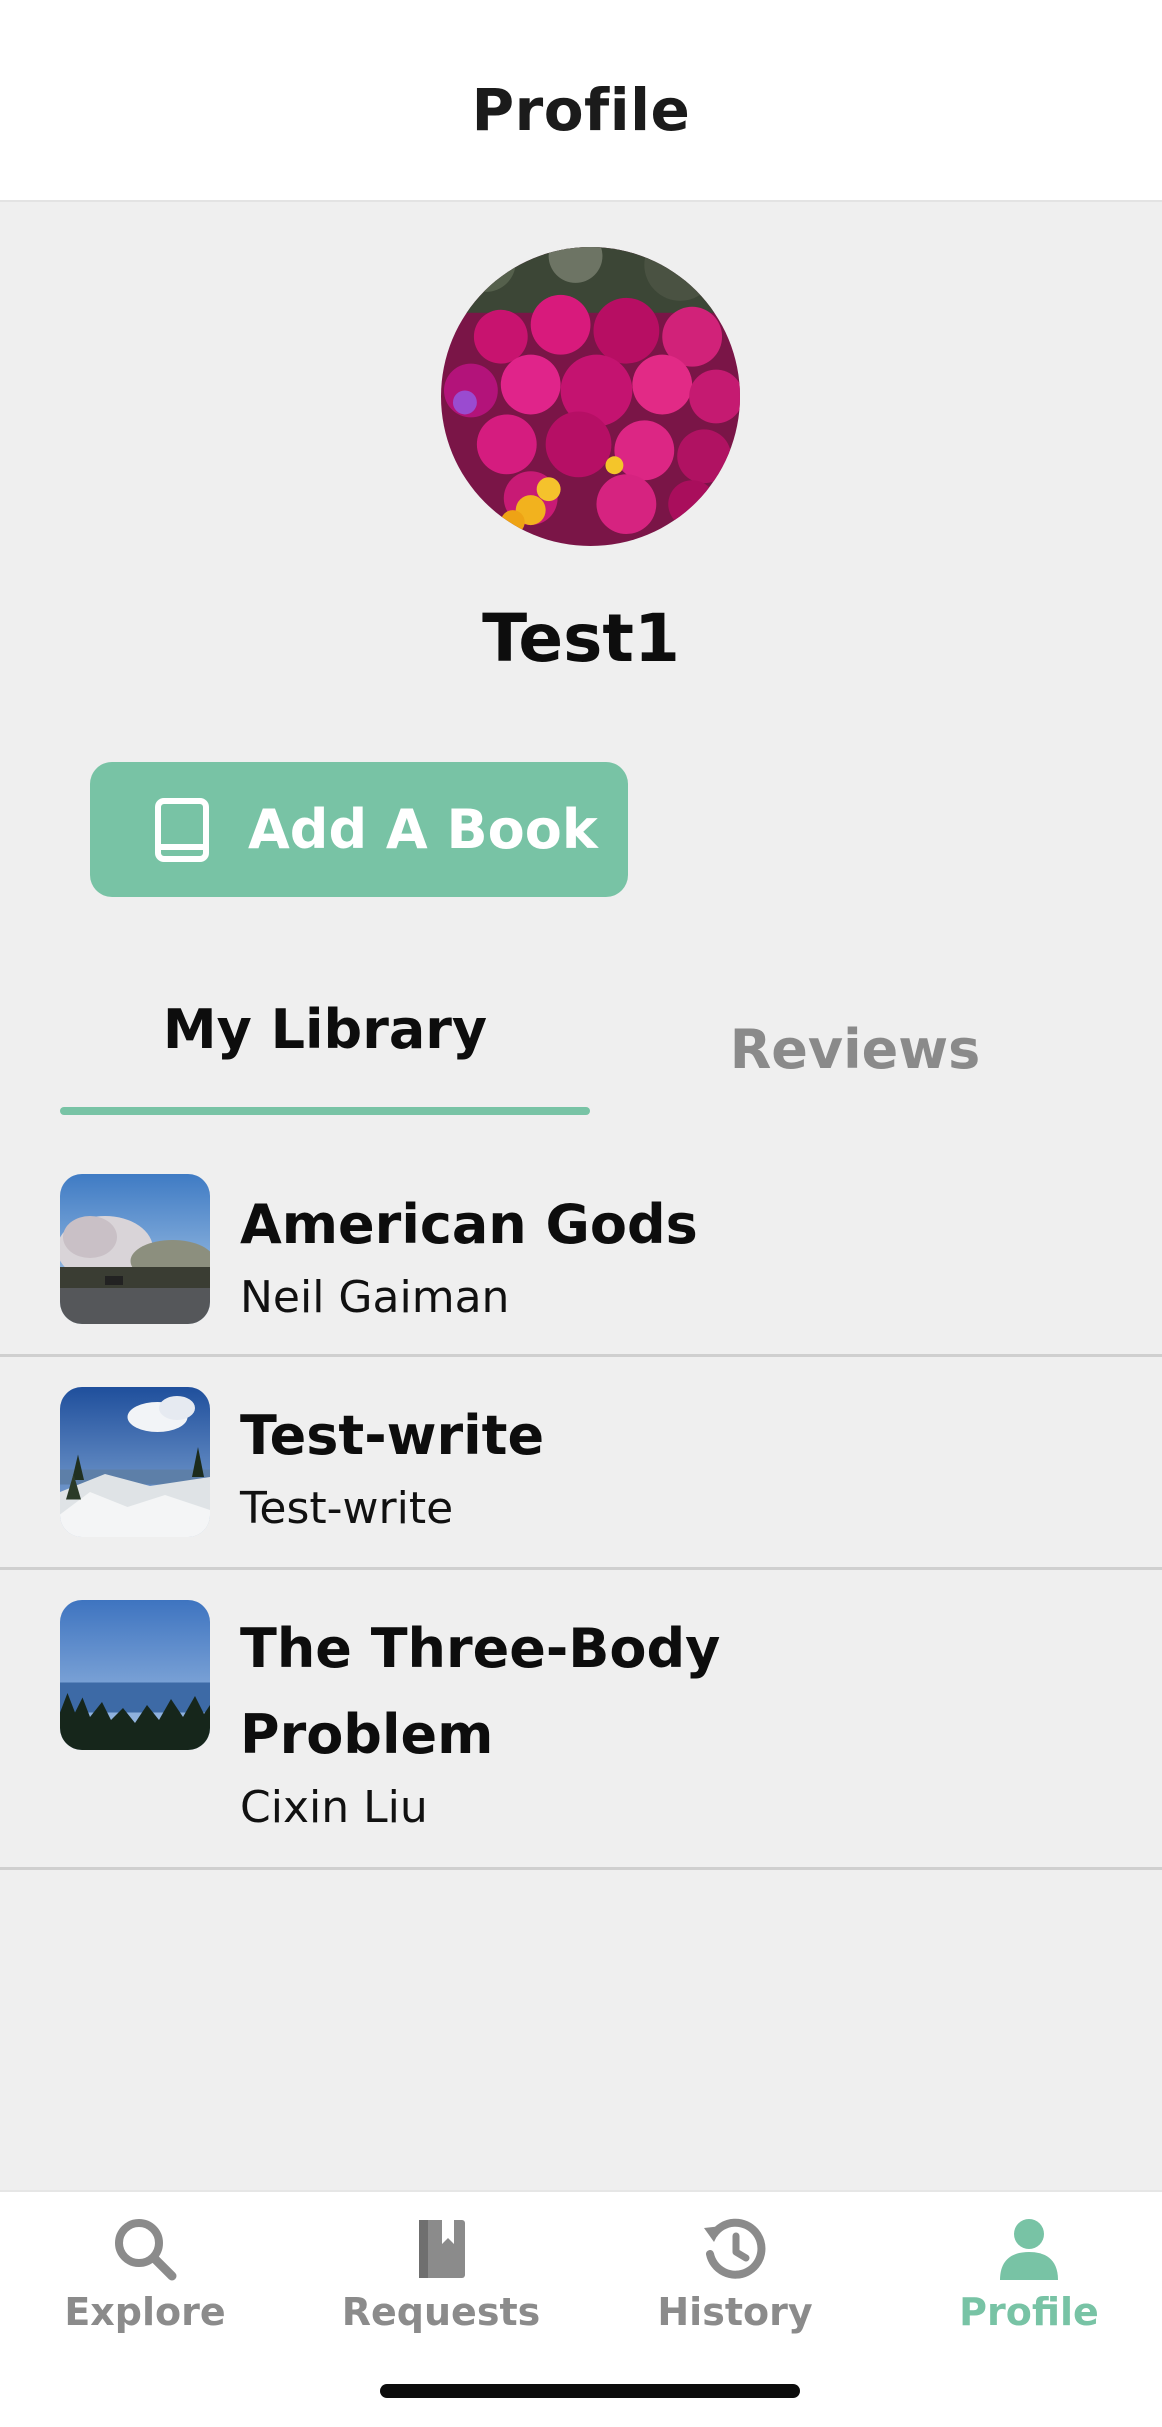 Image resolution: width=1162 pixels, height=2427 pixels. Describe the element at coordinates (590, 2391) in the screenshot. I see `home-indicator` at that location.